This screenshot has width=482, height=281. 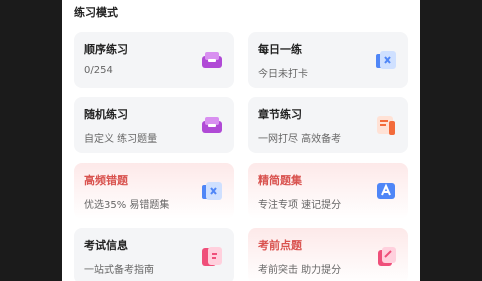 I want to click on card-exam-info: 考试信息 一站式备考指南, so click(x=154, y=254).